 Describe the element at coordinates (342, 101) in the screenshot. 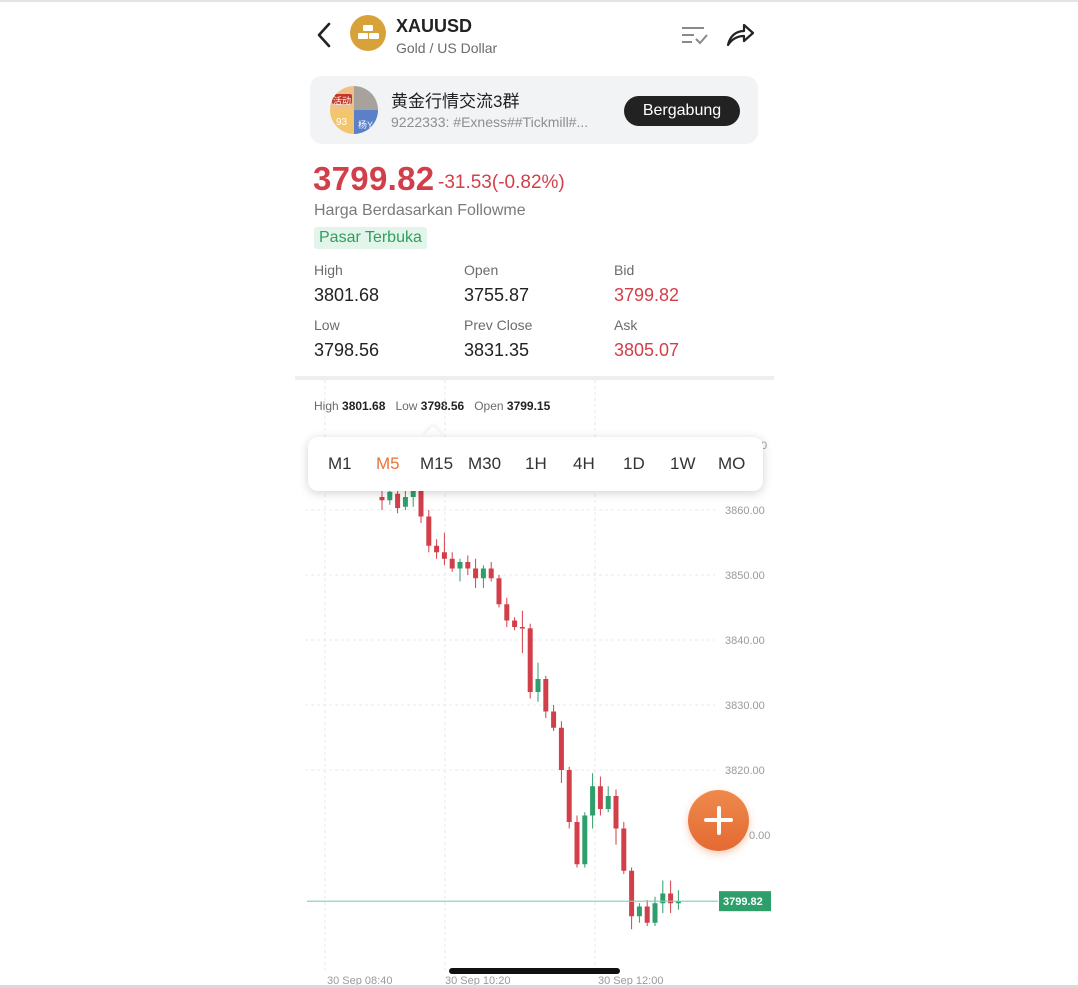

I see `avatar-text-1: 活动` at that location.